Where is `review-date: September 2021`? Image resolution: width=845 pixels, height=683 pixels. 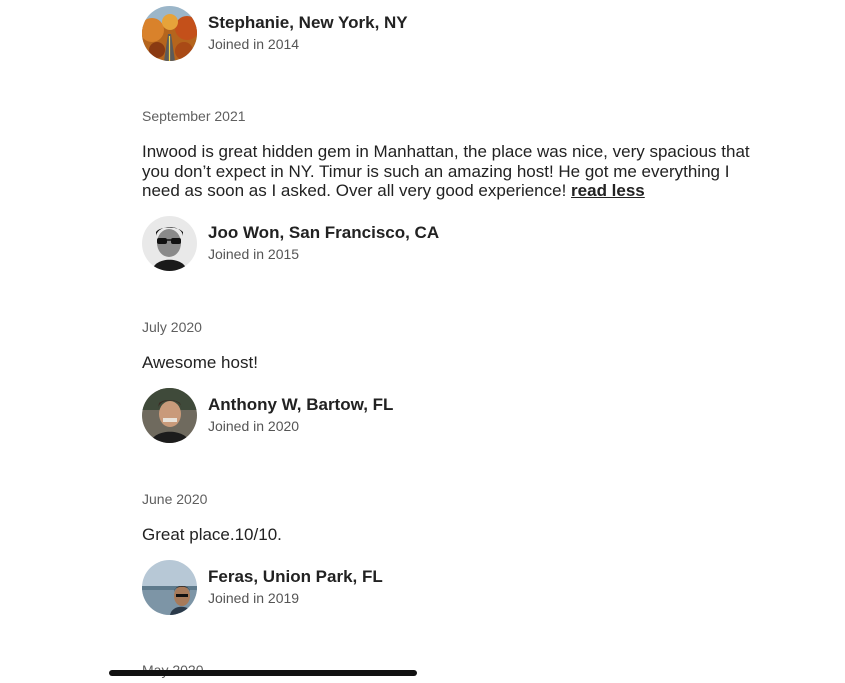 review-date: September 2021 is located at coordinates (194, 116).